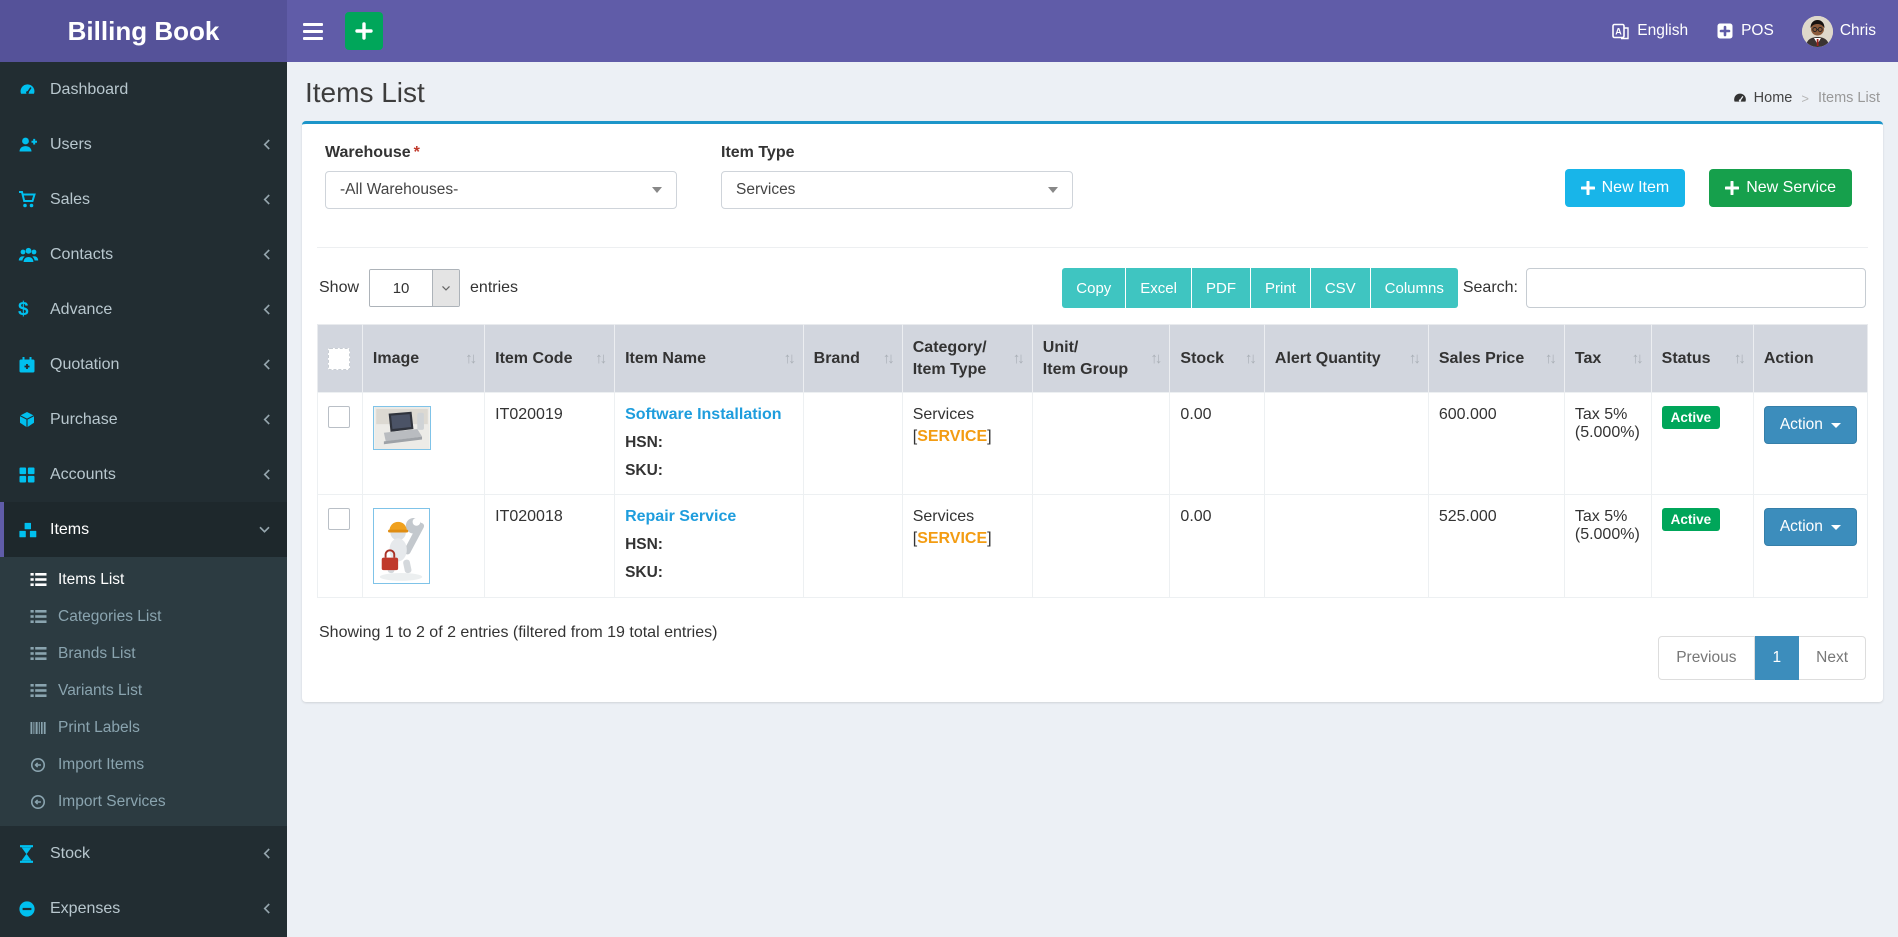 The width and height of the screenshot is (1898, 937). Describe the element at coordinates (852, 444) in the screenshot. I see `brand-cell` at that location.